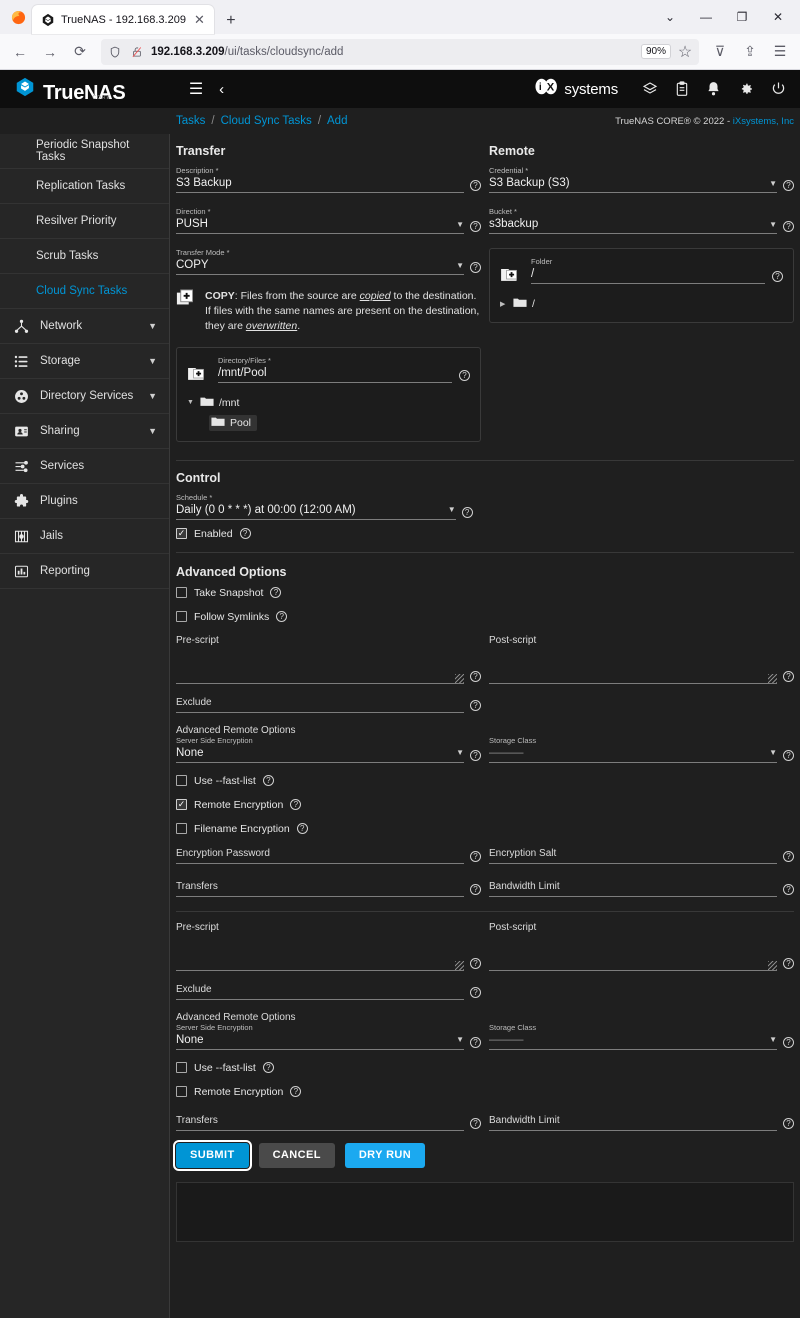  Describe the element at coordinates (212, 1155) in the screenshot. I see `submit-button: SUBMIT` at that location.